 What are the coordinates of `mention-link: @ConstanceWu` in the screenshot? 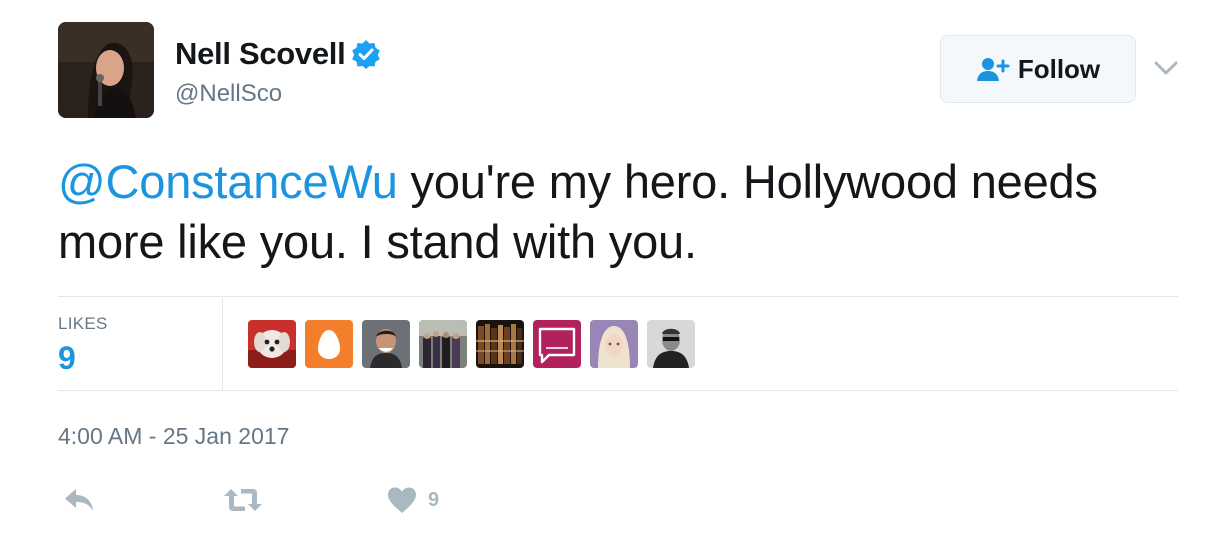 It's located at (228, 181).